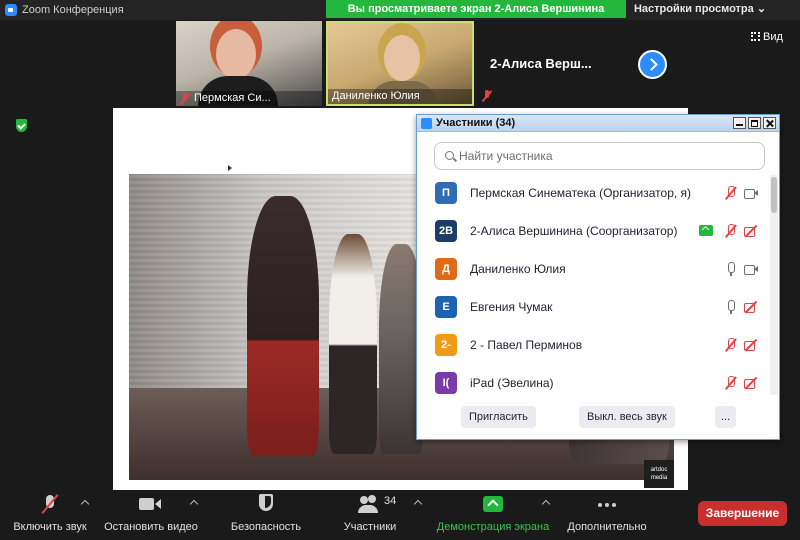  I want to click on end-meeting-button: Завершение, so click(742, 513).